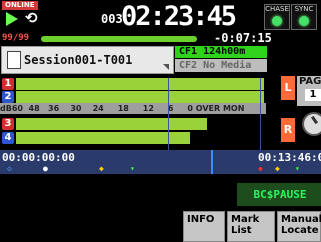  I want to click on chase-led-icon, so click(277, 21).